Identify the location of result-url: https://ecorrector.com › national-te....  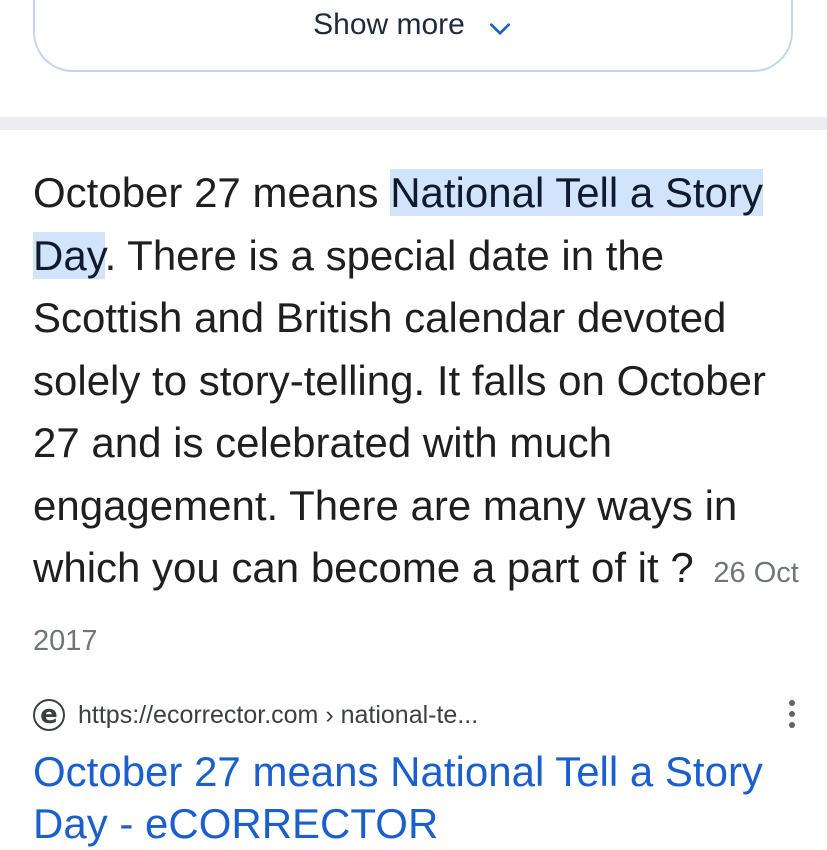
(278, 715).